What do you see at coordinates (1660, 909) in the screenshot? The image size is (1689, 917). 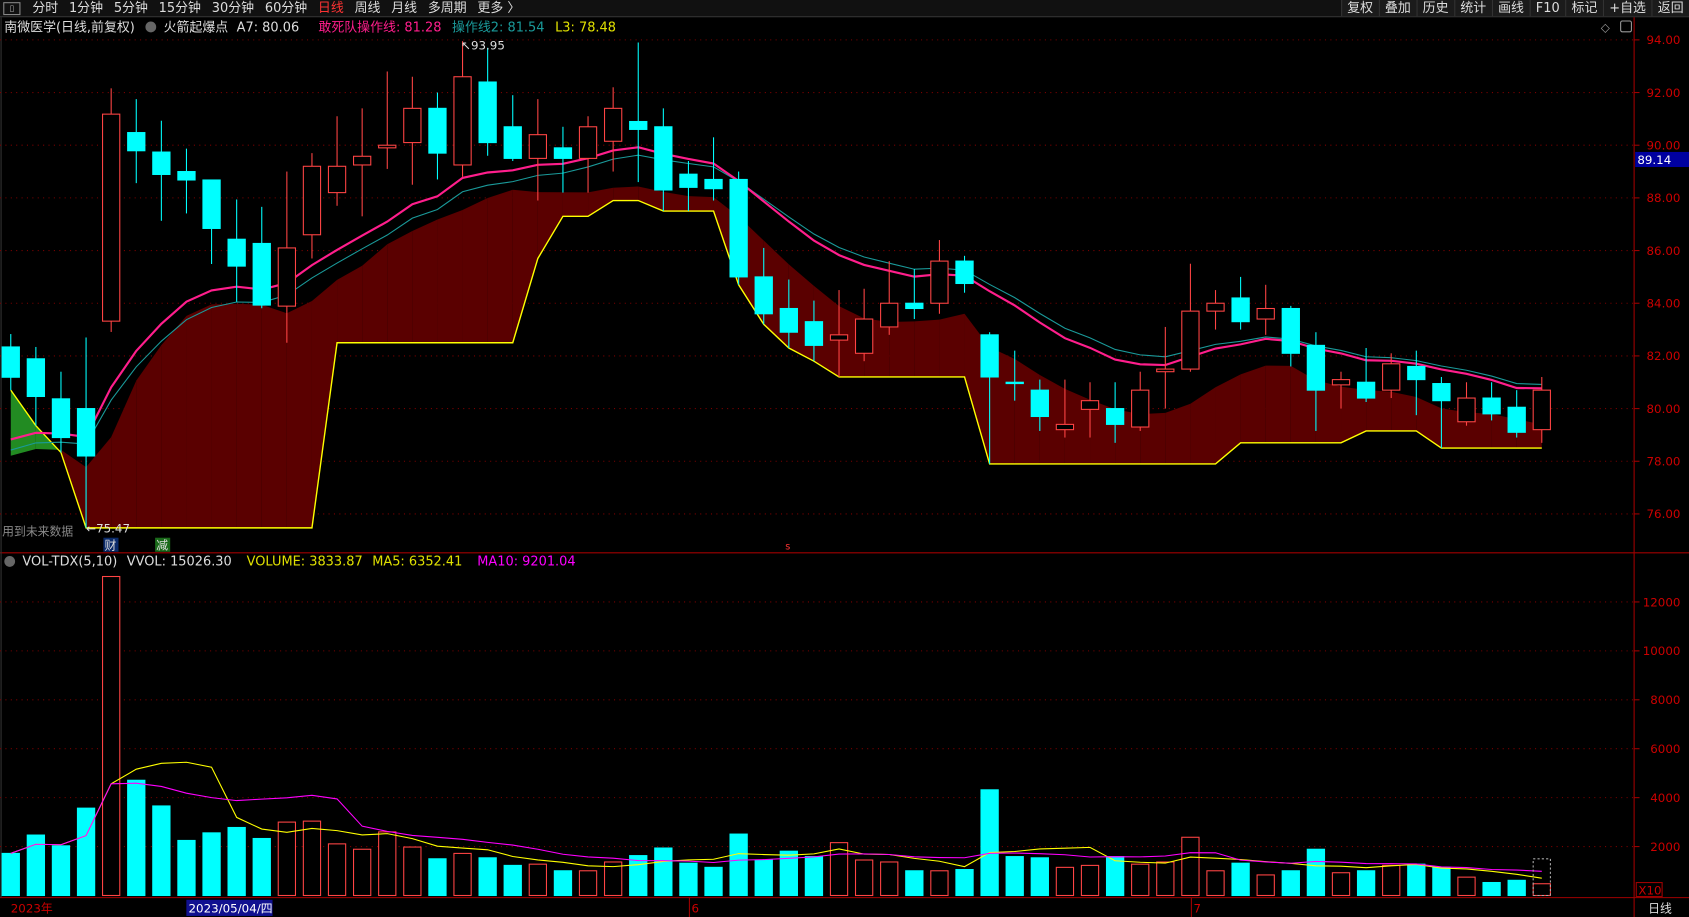 I see `period-label: 日线` at bounding box center [1660, 909].